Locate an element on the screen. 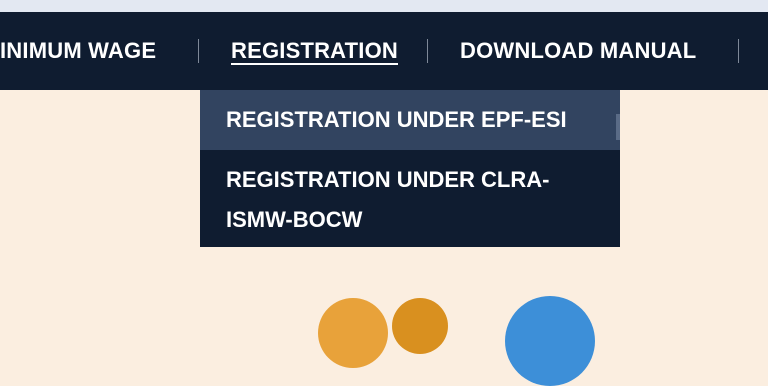  nav-item-label: DOWNLOAD MANUAL is located at coordinates (578, 50).